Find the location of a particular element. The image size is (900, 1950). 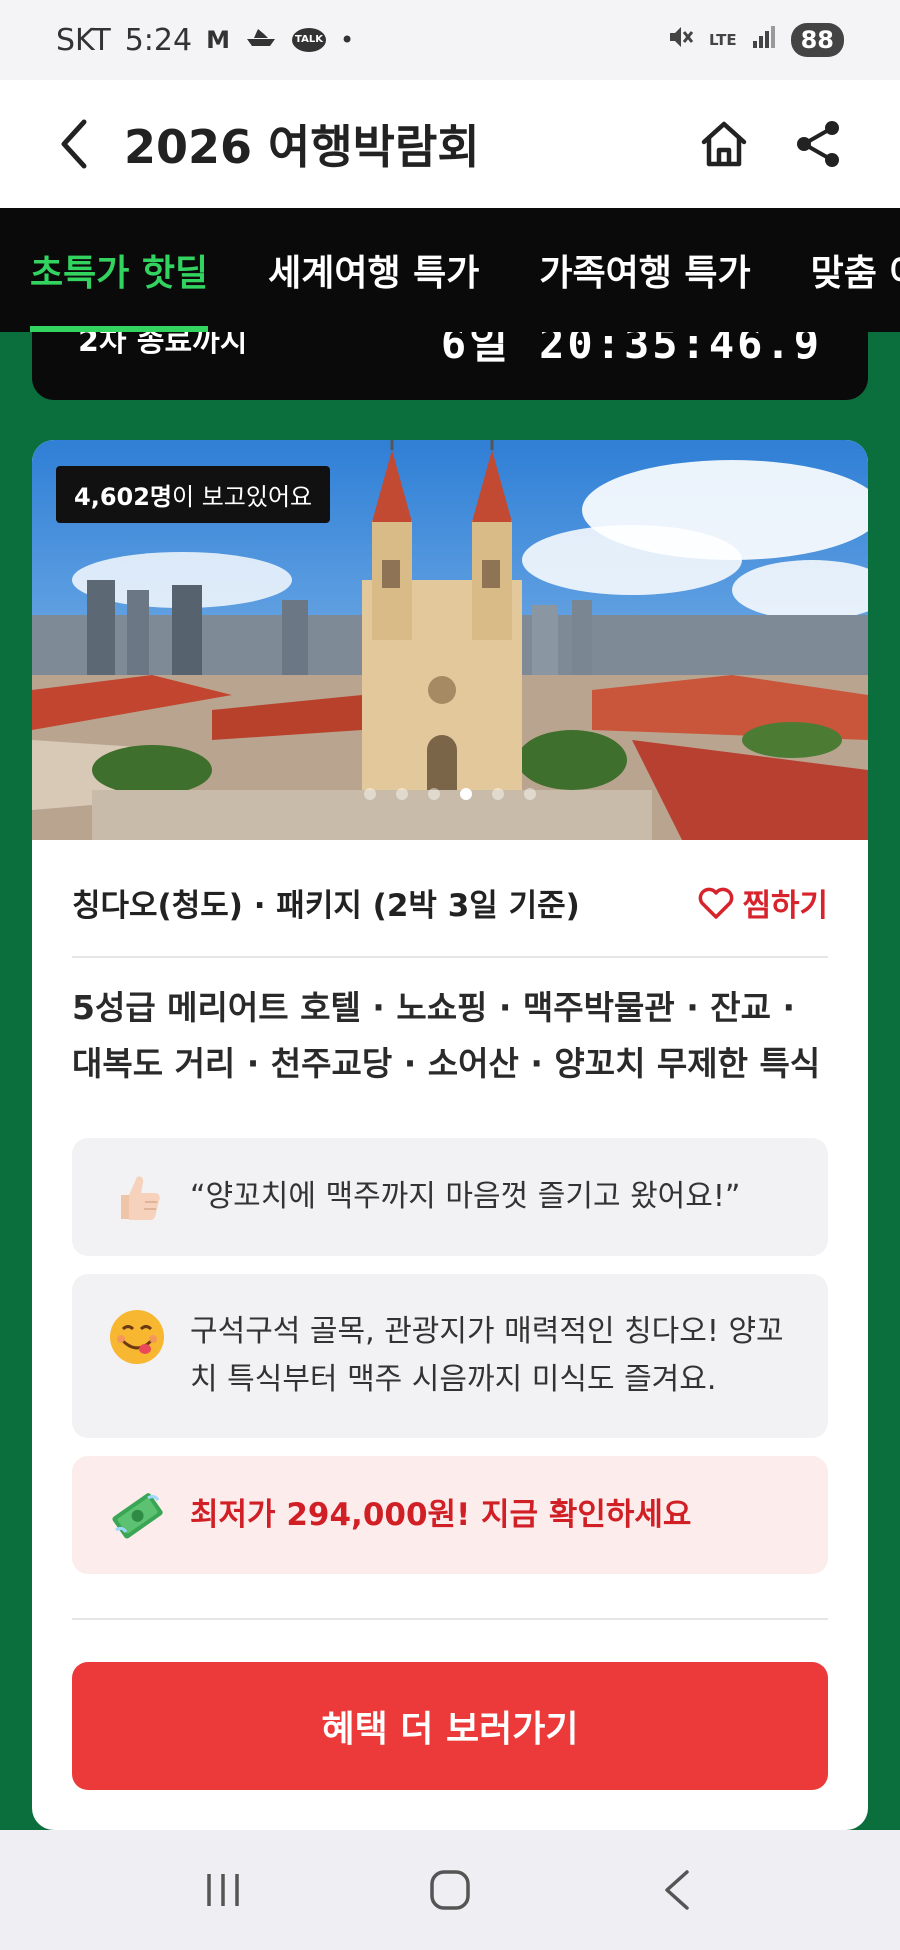

signal-icon is located at coordinates (764, 40).